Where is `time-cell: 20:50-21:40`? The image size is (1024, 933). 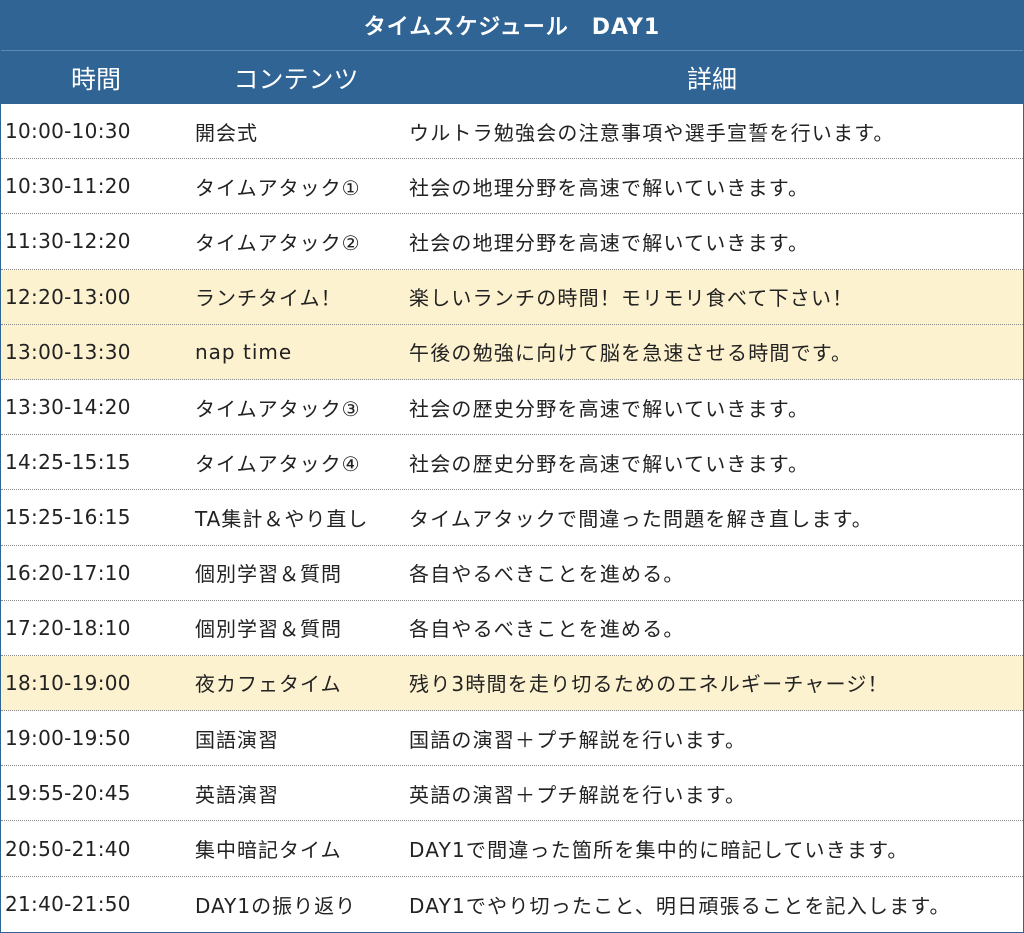 time-cell: 20:50-21:40 is located at coordinates (68, 848).